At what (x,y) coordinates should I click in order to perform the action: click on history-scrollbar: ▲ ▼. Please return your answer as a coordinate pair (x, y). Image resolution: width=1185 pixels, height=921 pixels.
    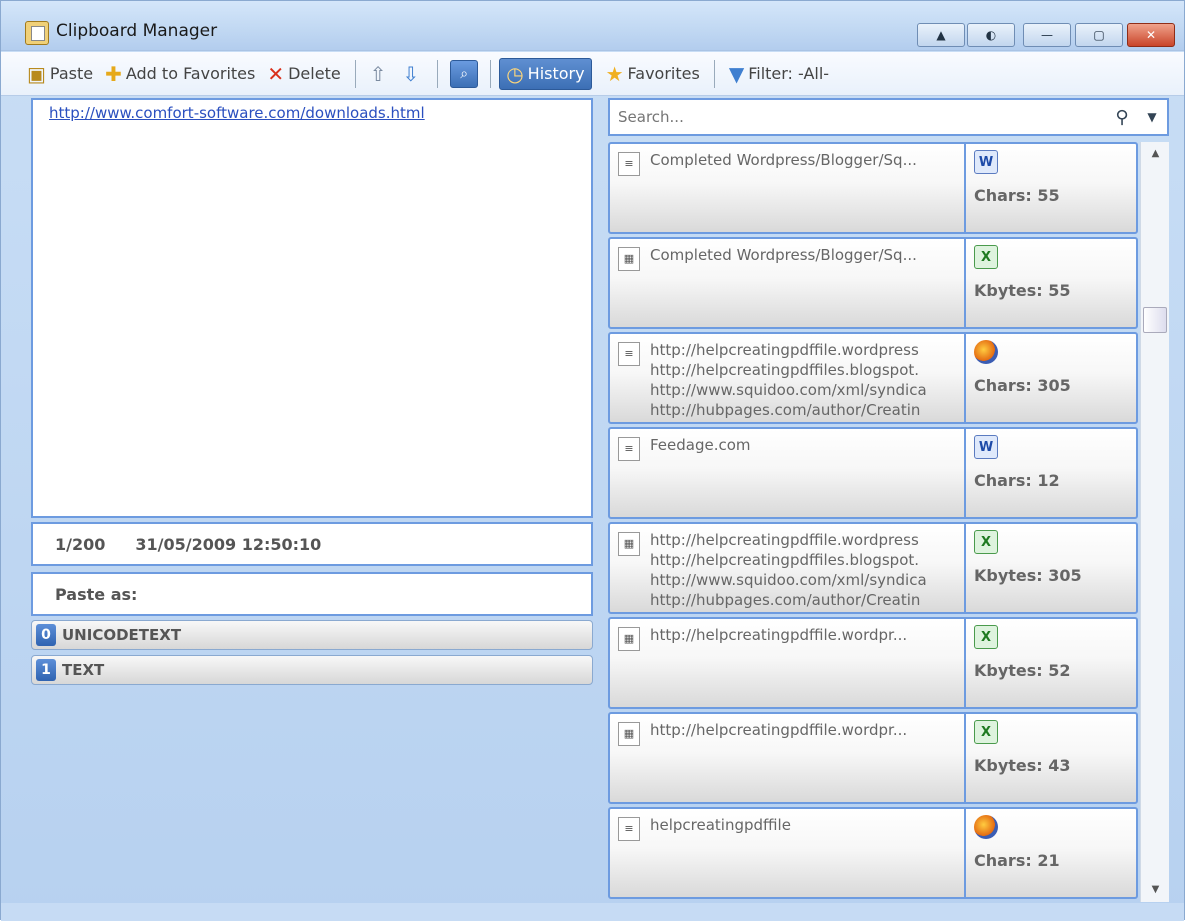
    Looking at the image, I should click on (1154, 522).